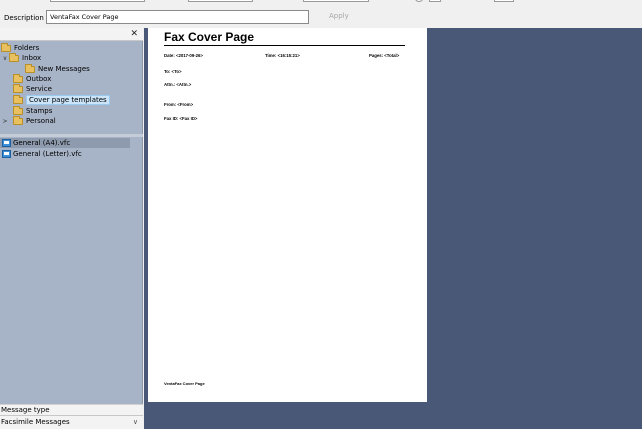  What do you see at coordinates (39, 79) in the screenshot?
I see `tree-item-label: Outbox` at bounding box center [39, 79].